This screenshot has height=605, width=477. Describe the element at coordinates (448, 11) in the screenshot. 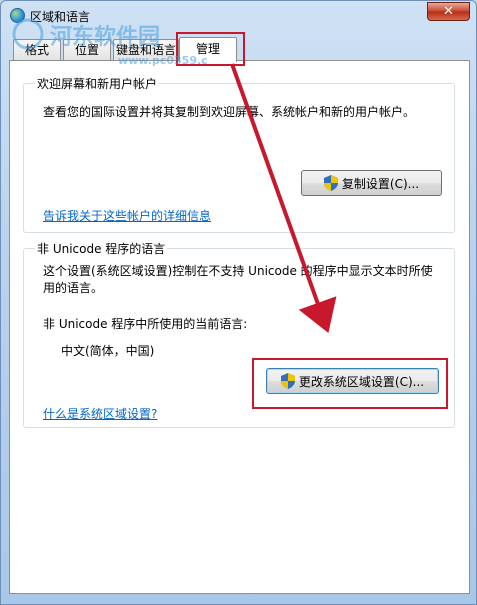

I see `close-button: ✕` at that location.